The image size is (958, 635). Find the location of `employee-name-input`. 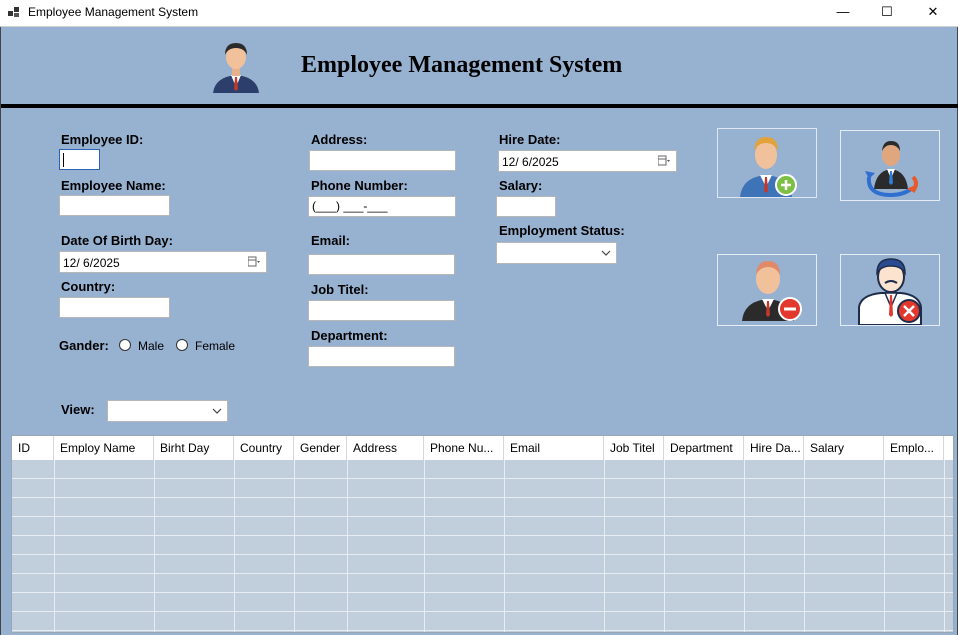

employee-name-input is located at coordinates (114, 205).